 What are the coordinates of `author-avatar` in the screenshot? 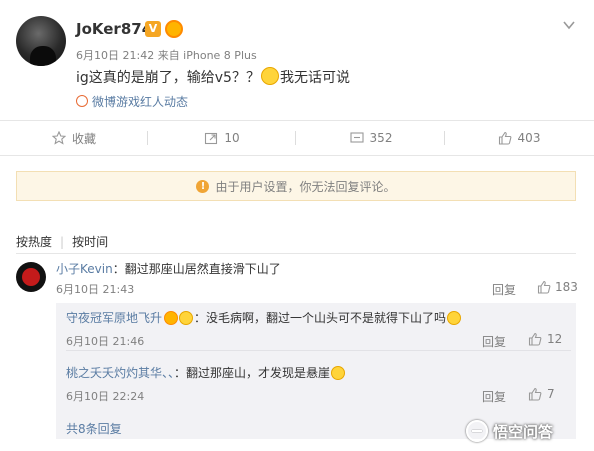 It's located at (41, 41).